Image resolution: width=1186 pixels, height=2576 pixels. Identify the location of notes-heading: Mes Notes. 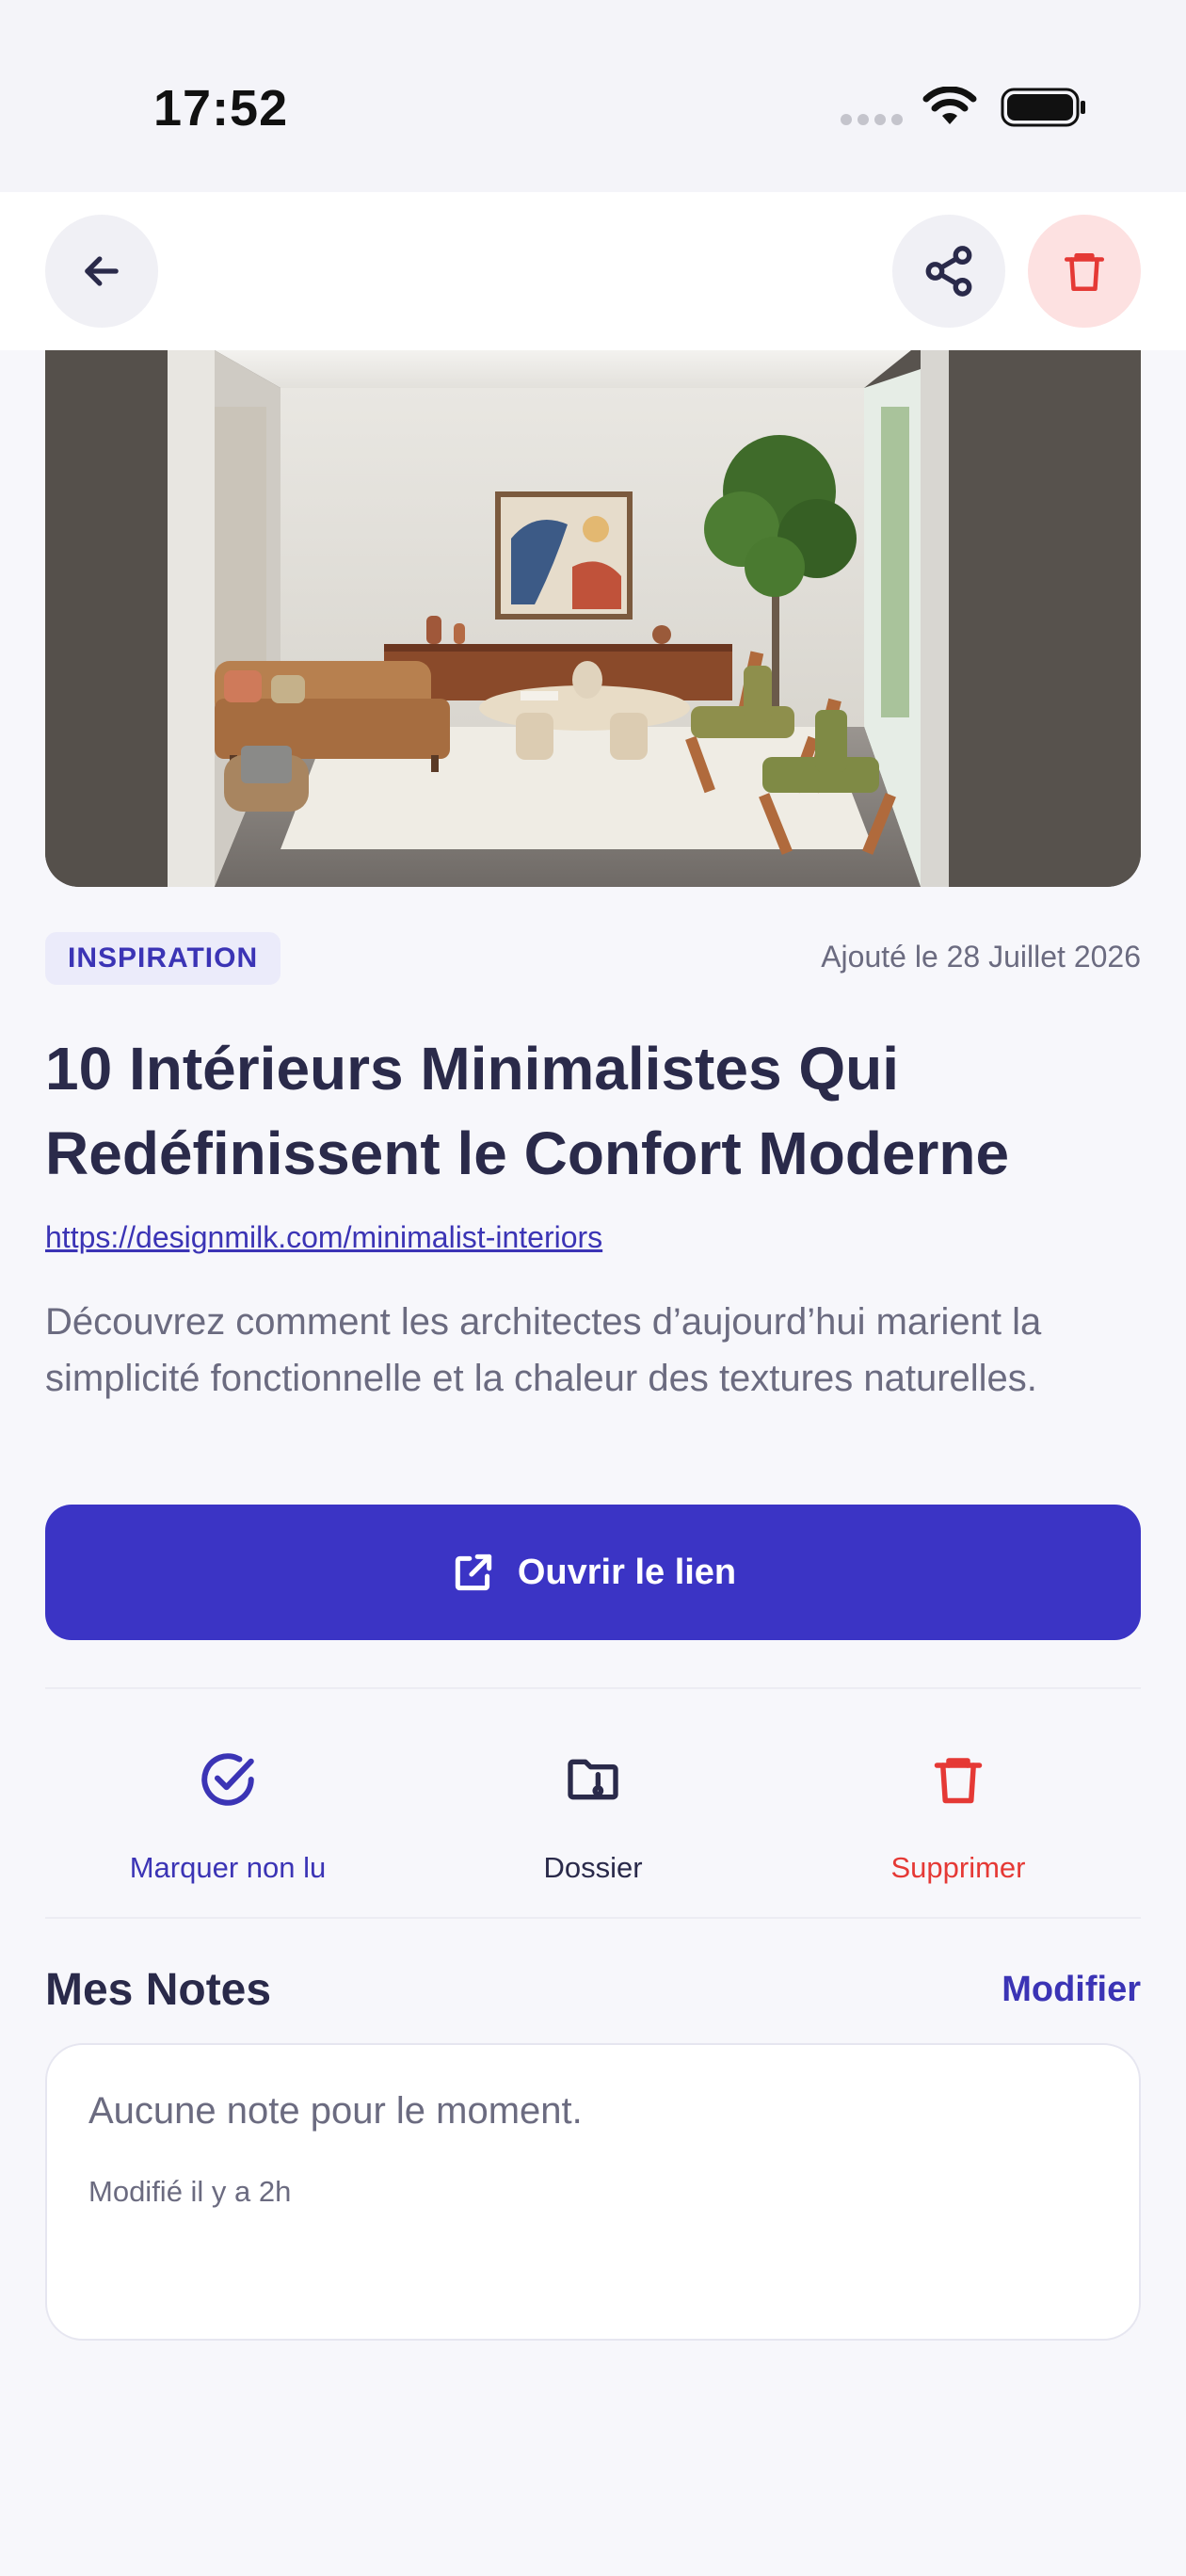
(158, 1990).